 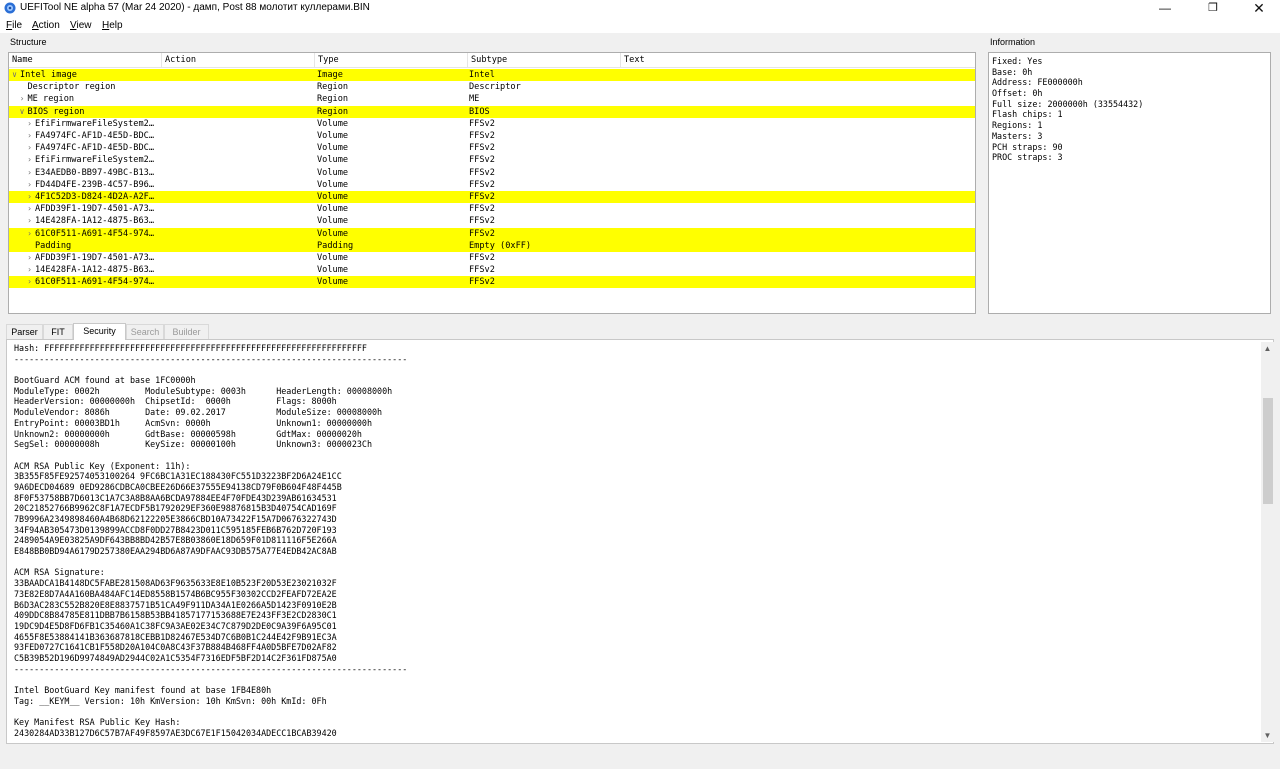 What do you see at coordinates (492, 111) in the screenshot?
I see `tree-row: ∨ BIOS region Region BIOS` at bounding box center [492, 111].